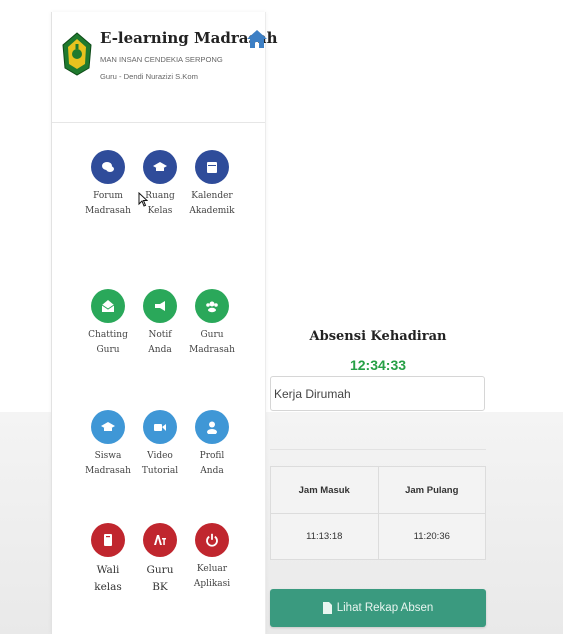  I want to click on calendar-icon, so click(212, 167).